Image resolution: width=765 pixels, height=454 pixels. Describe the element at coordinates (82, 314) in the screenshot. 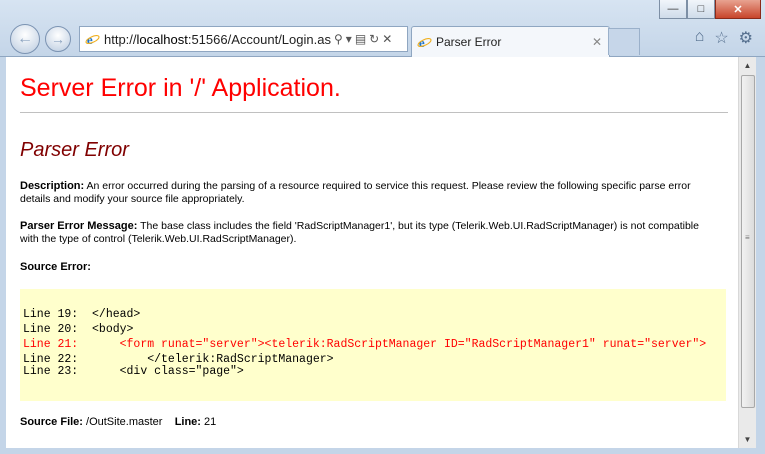

I see `code-line: Line 19: </head>` at that location.